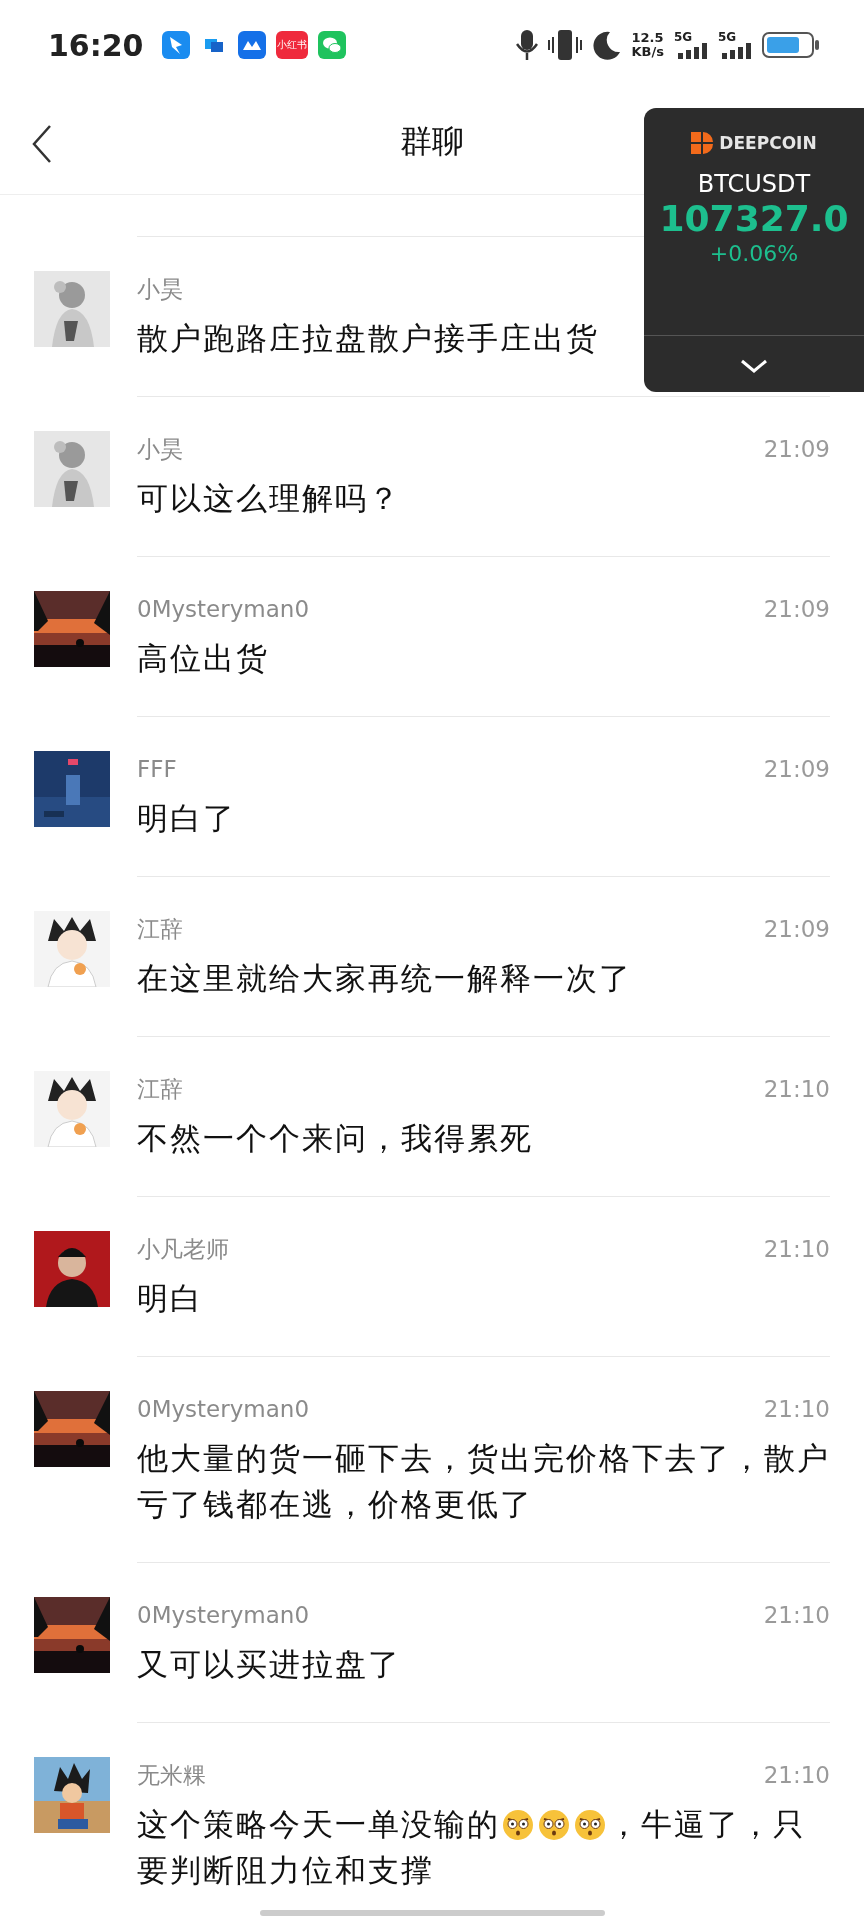 The height and width of the screenshot is (1920, 864). What do you see at coordinates (702, 143) in the screenshot?
I see `logo-icon` at bounding box center [702, 143].